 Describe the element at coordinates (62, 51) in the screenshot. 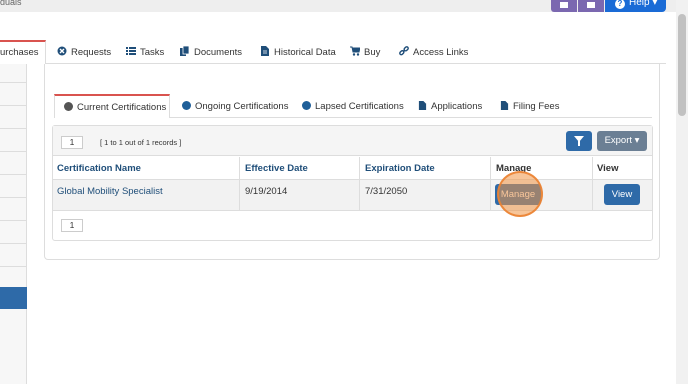

I see `x-circle-icon` at that location.